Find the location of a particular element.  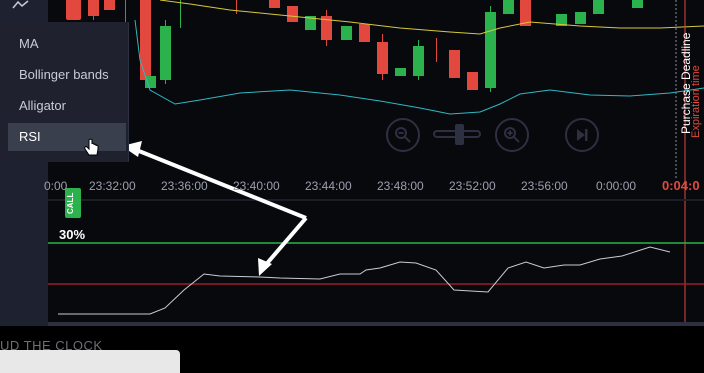

time-axis-label: 23:36:00 is located at coordinates (184, 186).